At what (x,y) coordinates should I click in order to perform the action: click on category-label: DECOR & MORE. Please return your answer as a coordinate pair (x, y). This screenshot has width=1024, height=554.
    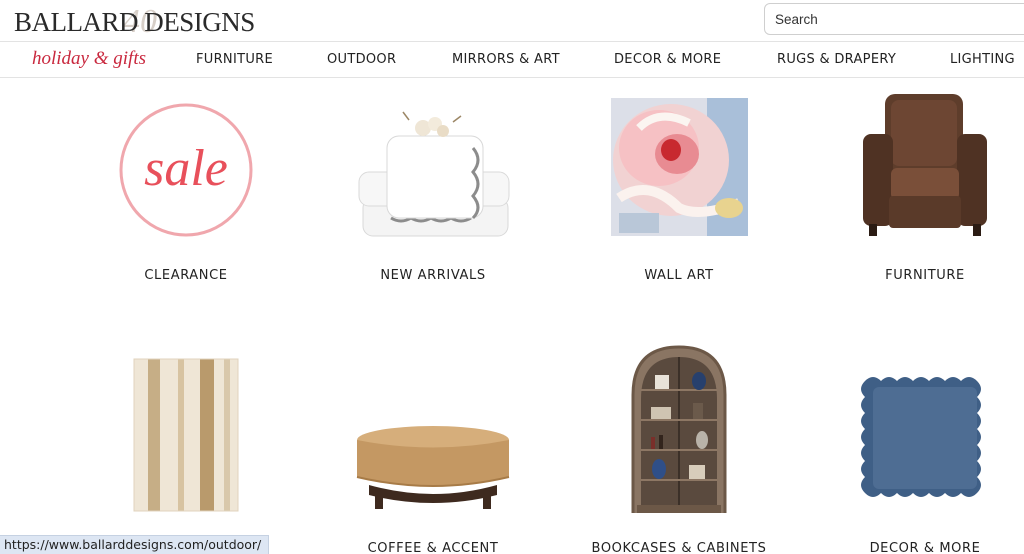
    Looking at the image, I should click on (925, 547).